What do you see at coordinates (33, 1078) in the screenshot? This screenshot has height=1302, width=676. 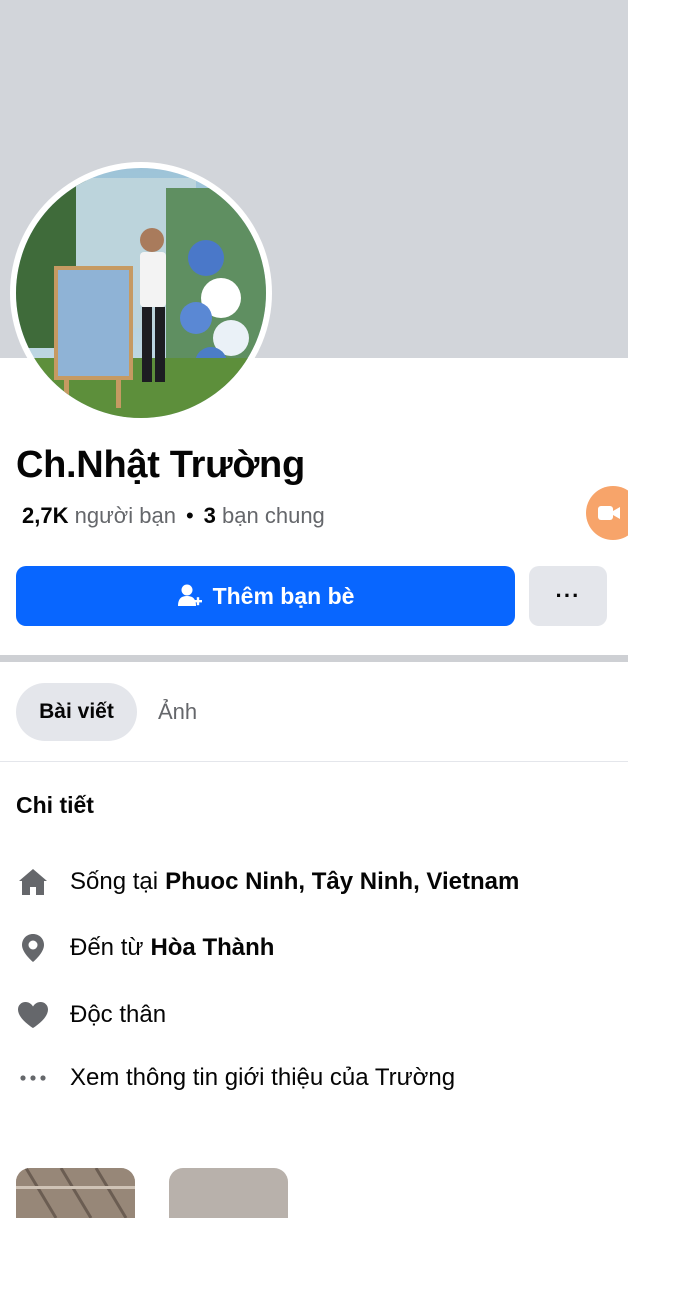 I see `more-dots-icon` at bounding box center [33, 1078].